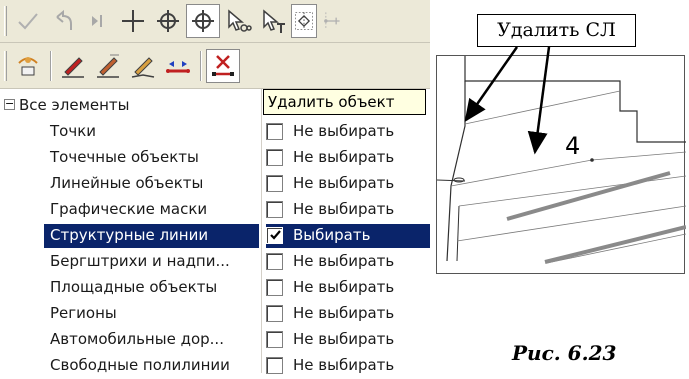 The image size is (689, 379). I want to click on row-value-label: Выбирать, so click(332, 235).